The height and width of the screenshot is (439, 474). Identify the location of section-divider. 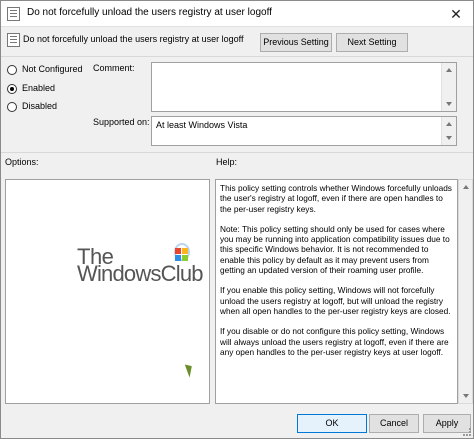
(237, 152).